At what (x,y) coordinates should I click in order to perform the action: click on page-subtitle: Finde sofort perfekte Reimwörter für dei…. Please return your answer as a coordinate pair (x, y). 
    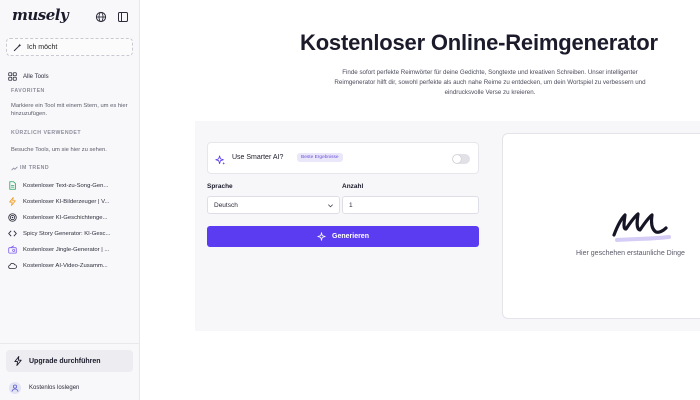
    Looking at the image, I should click on (490, 82).